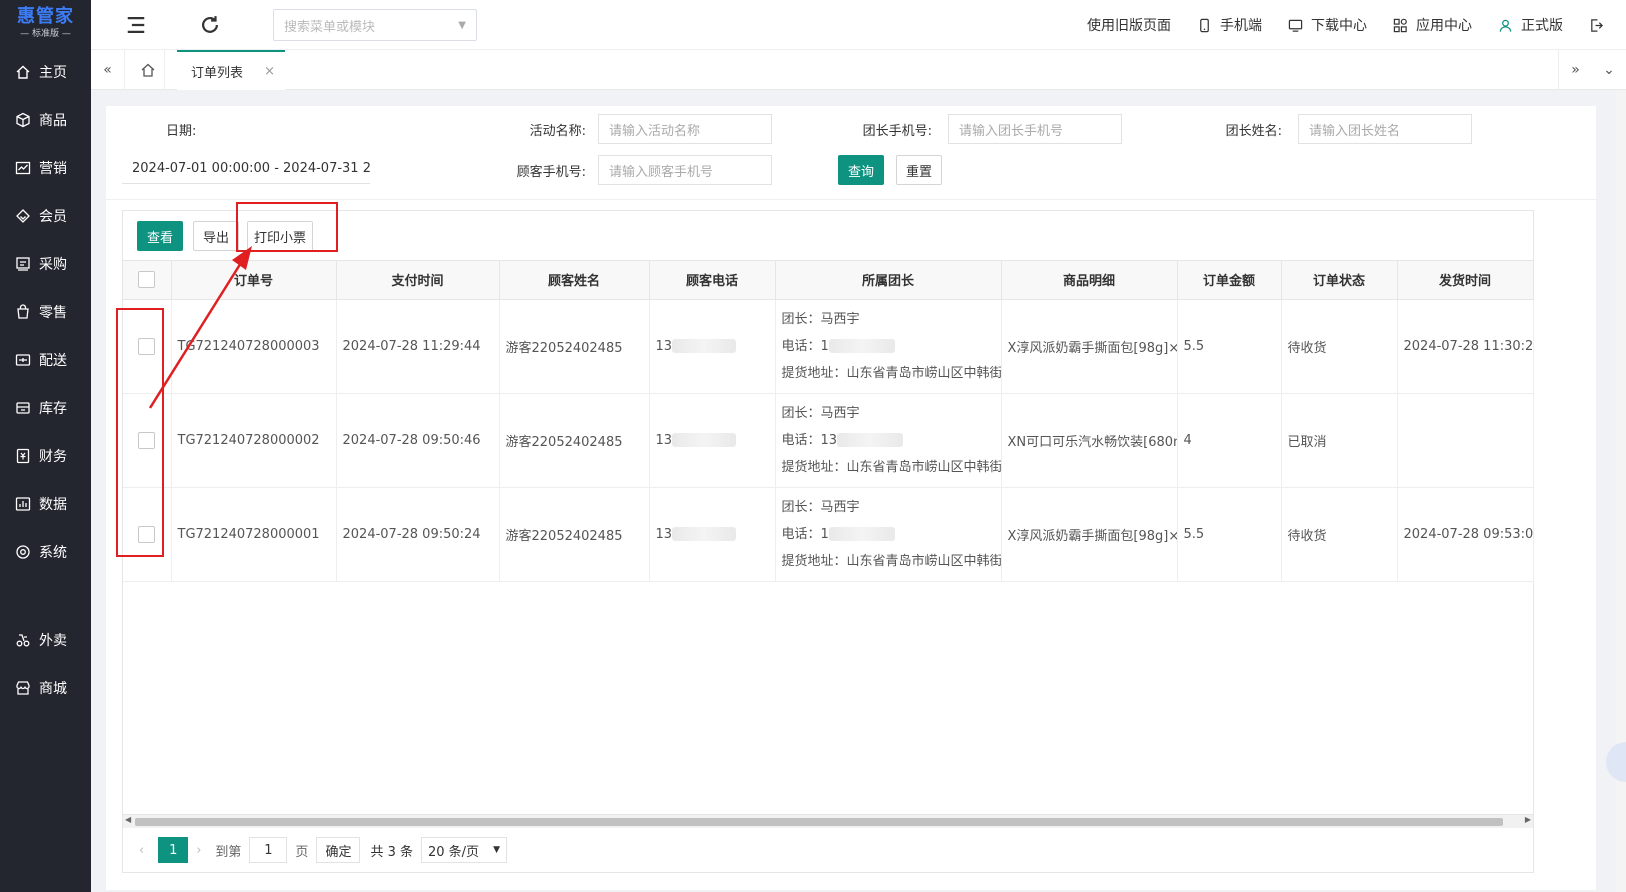  I want to click on menu-search-input: 搜索菜单或模块 ▼, so click(375, 25).